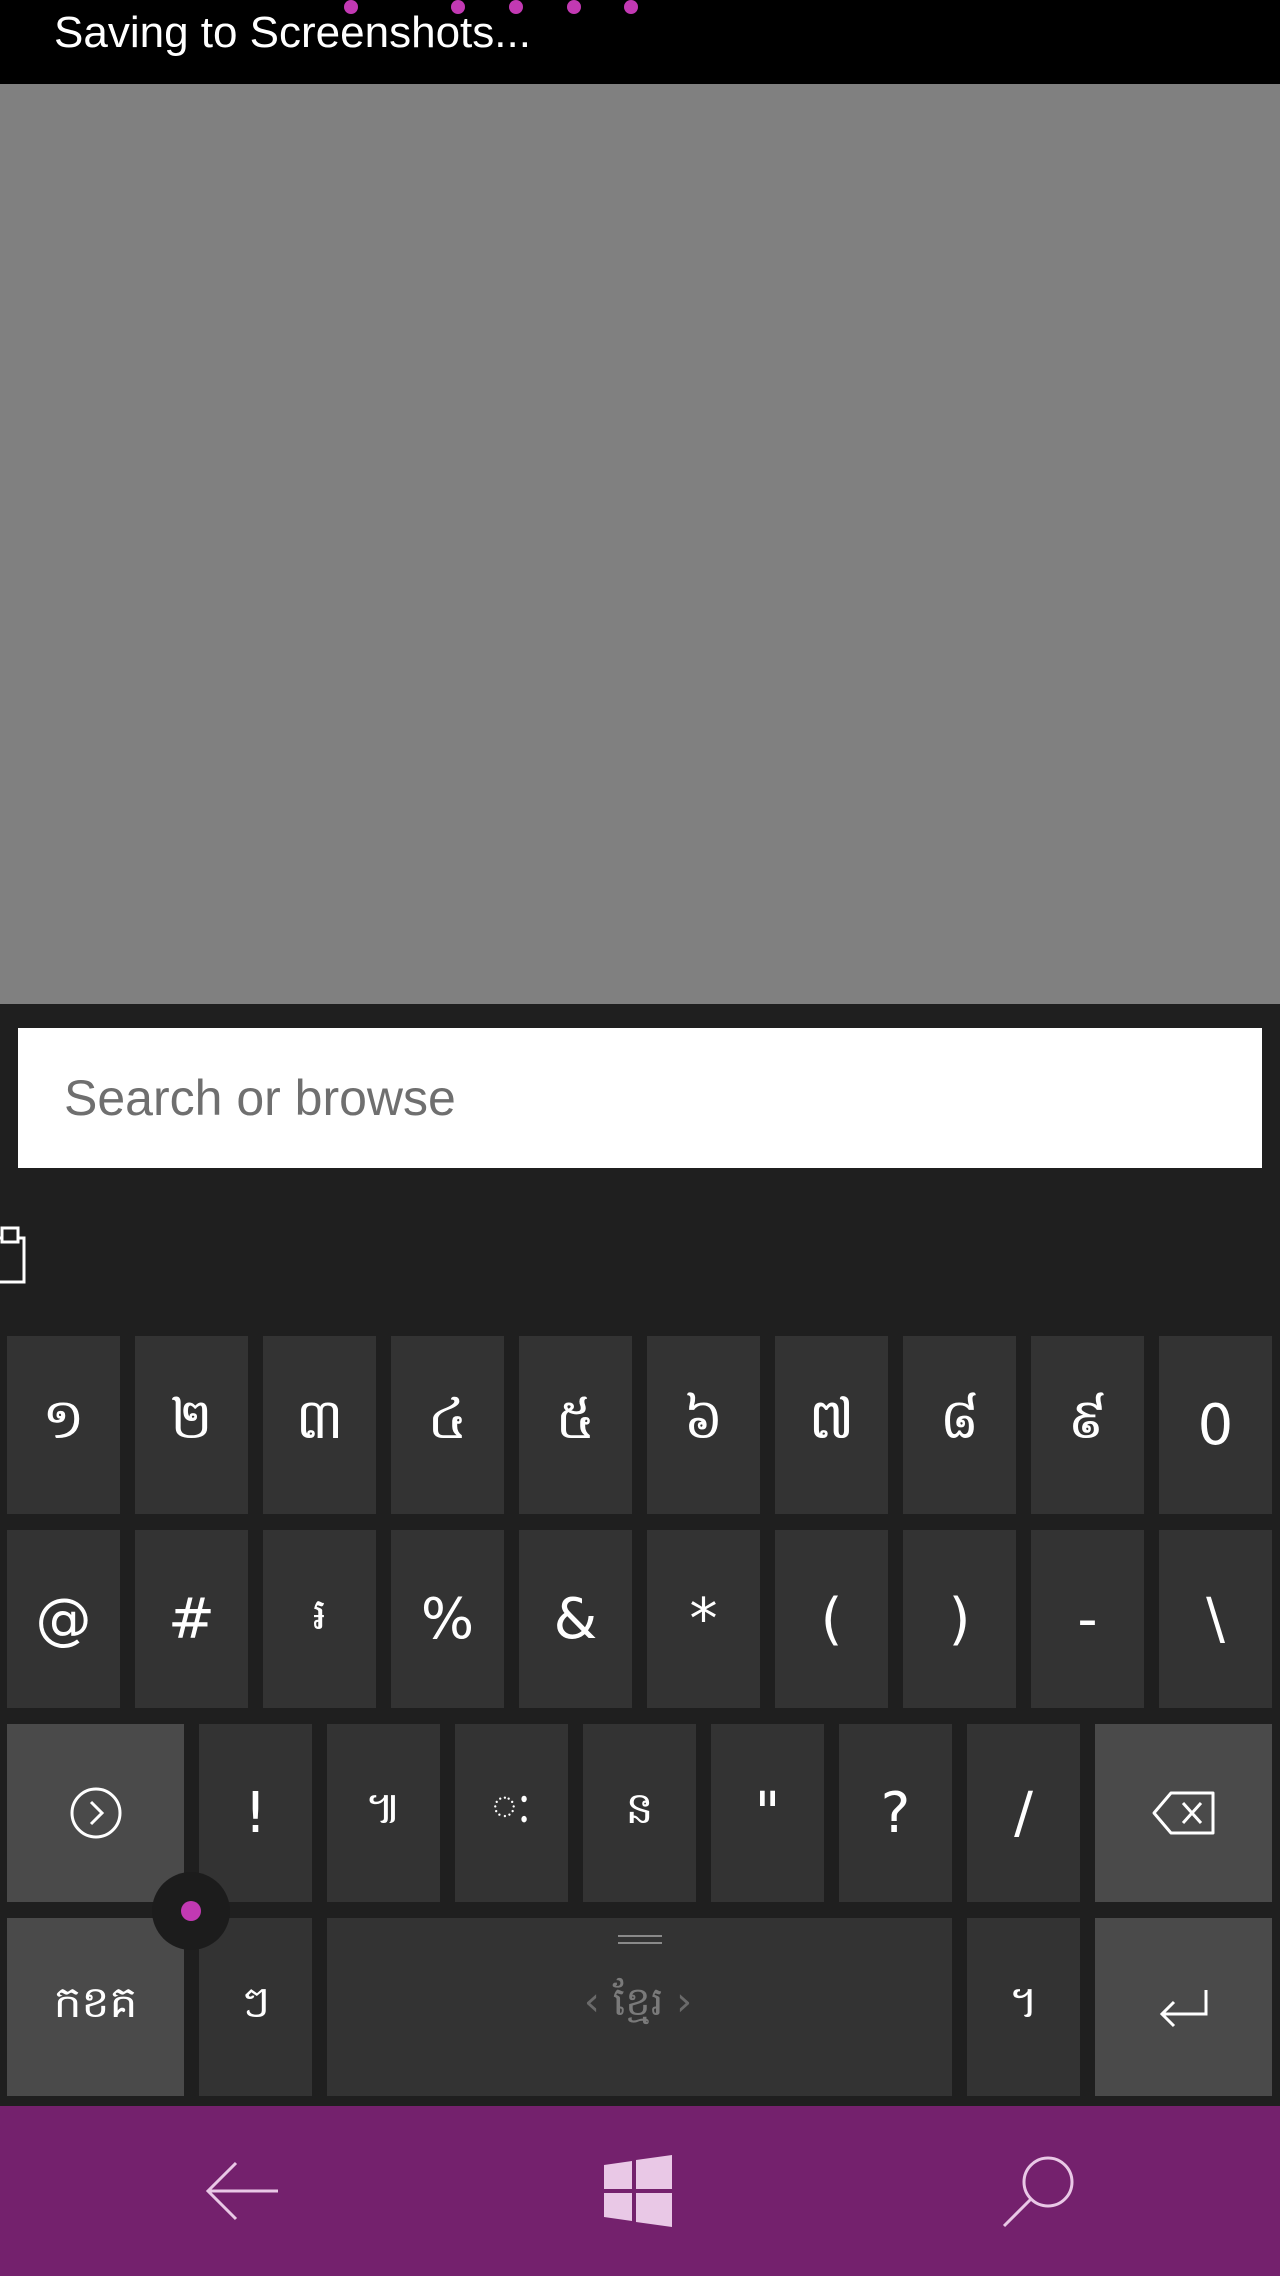 The image size is (1280, 2276). What do you see at coordinates (895, 1813) in the screenshot?
I see `key-question: ?` at bounding box center [895, 1813].